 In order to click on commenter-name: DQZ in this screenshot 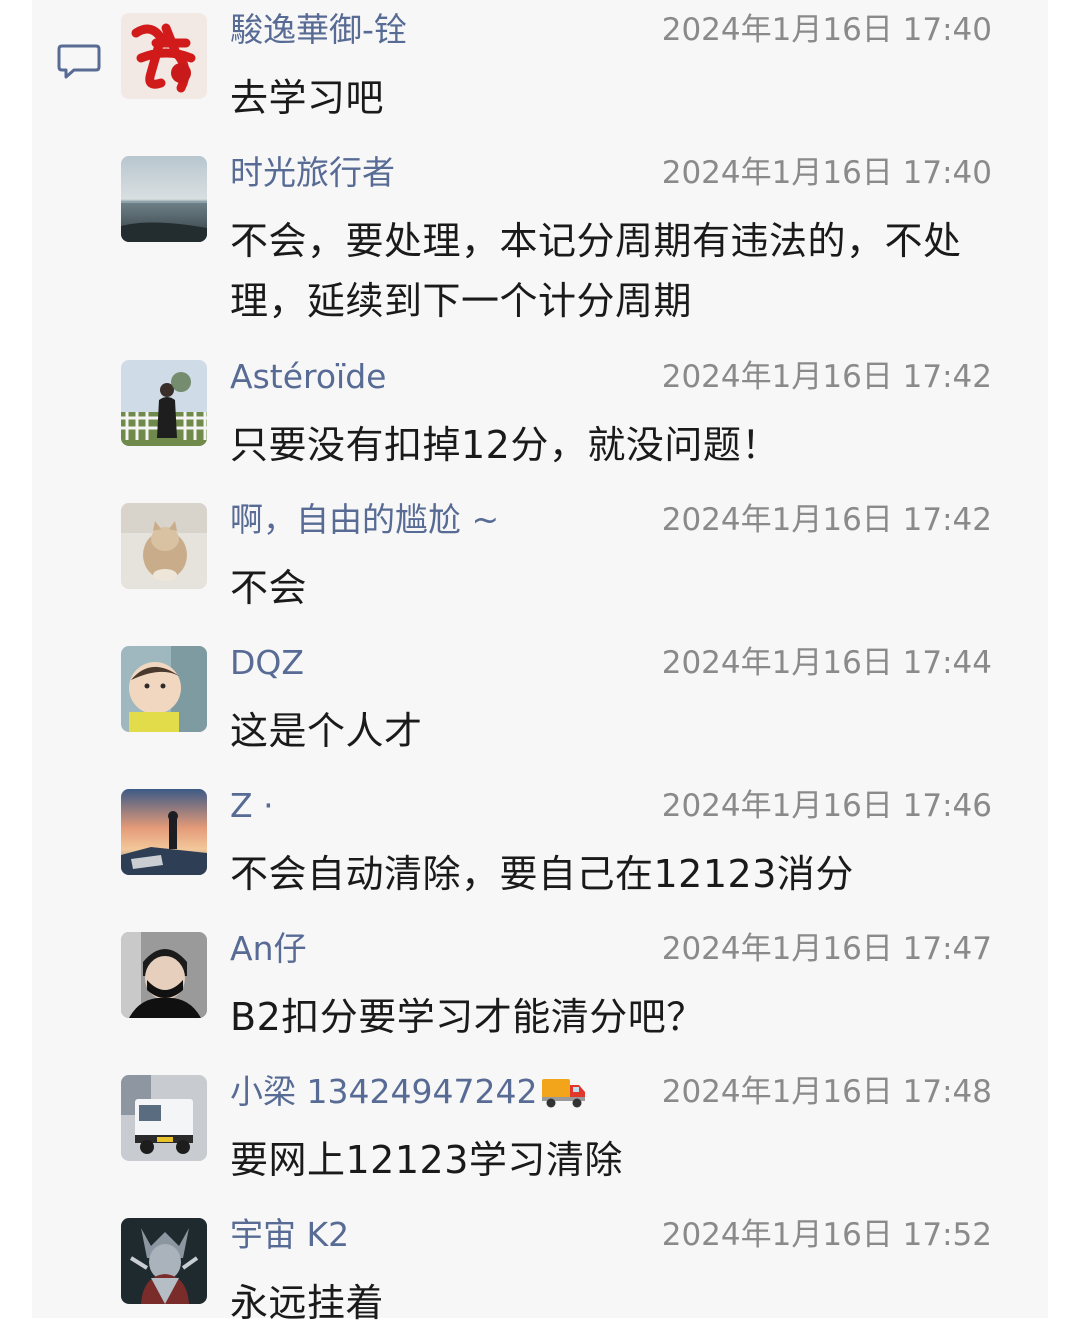, I will do `click(267, 663)`.